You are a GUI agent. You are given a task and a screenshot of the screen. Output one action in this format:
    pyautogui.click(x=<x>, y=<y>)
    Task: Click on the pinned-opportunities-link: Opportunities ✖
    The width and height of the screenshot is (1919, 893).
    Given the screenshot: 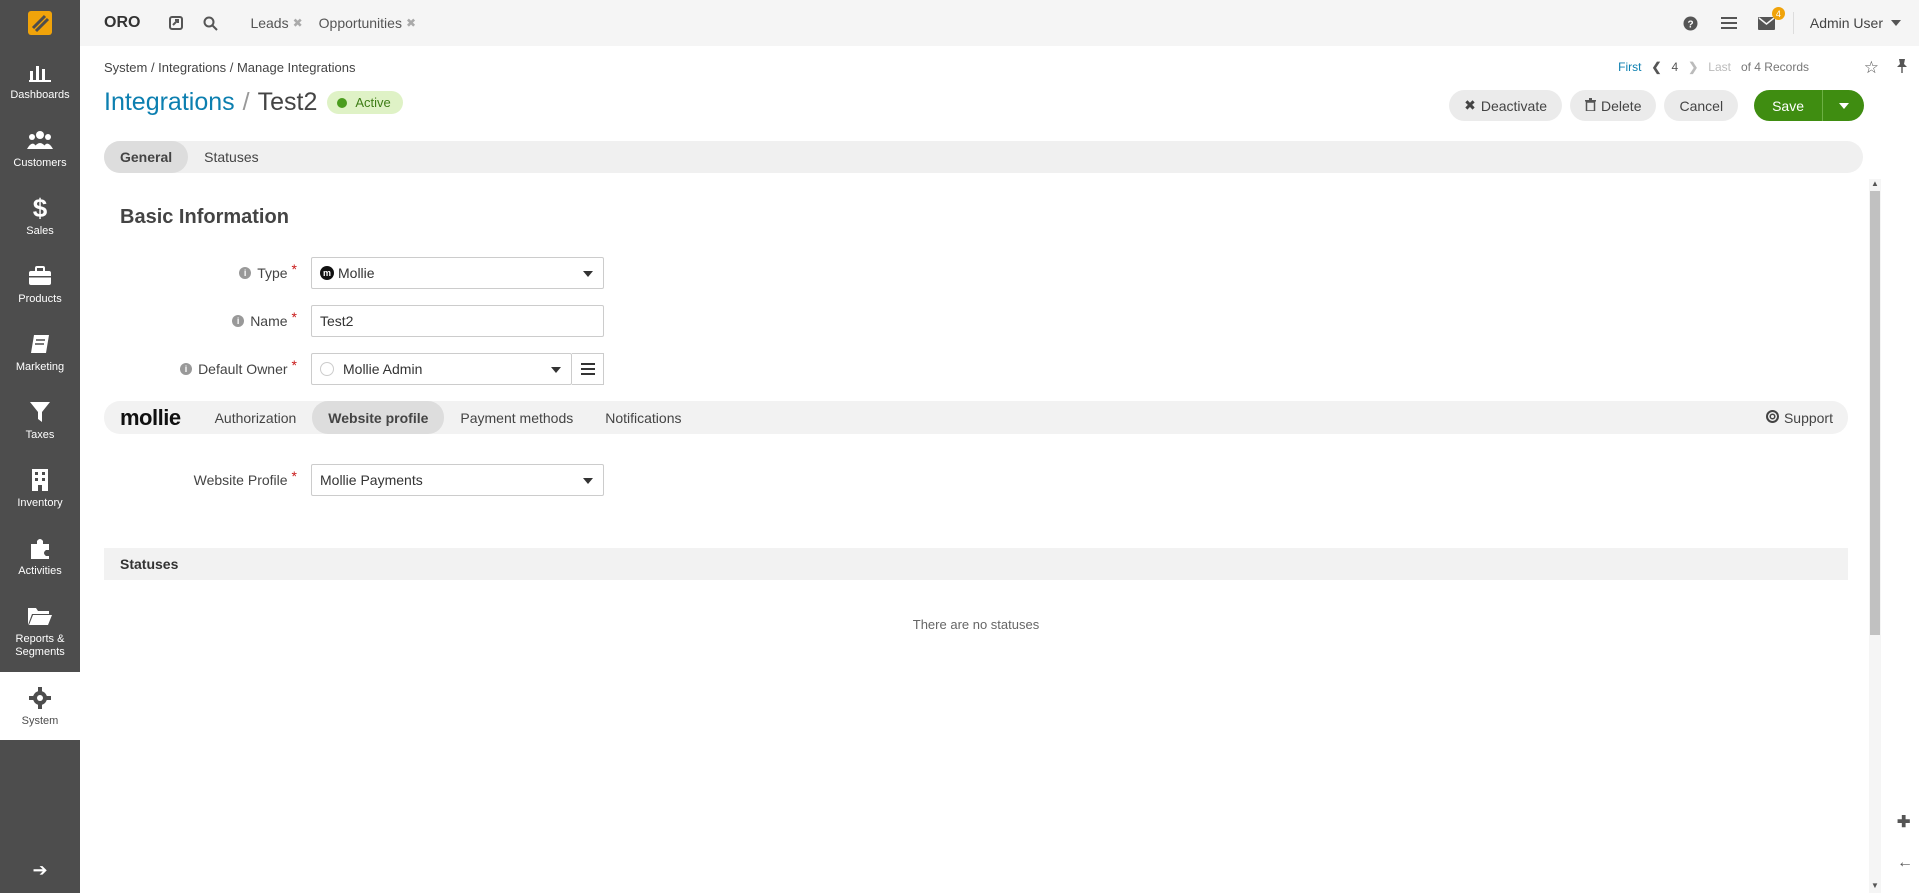 What is the action you would take?
    pyautogui.click(x=367, y=23)
    